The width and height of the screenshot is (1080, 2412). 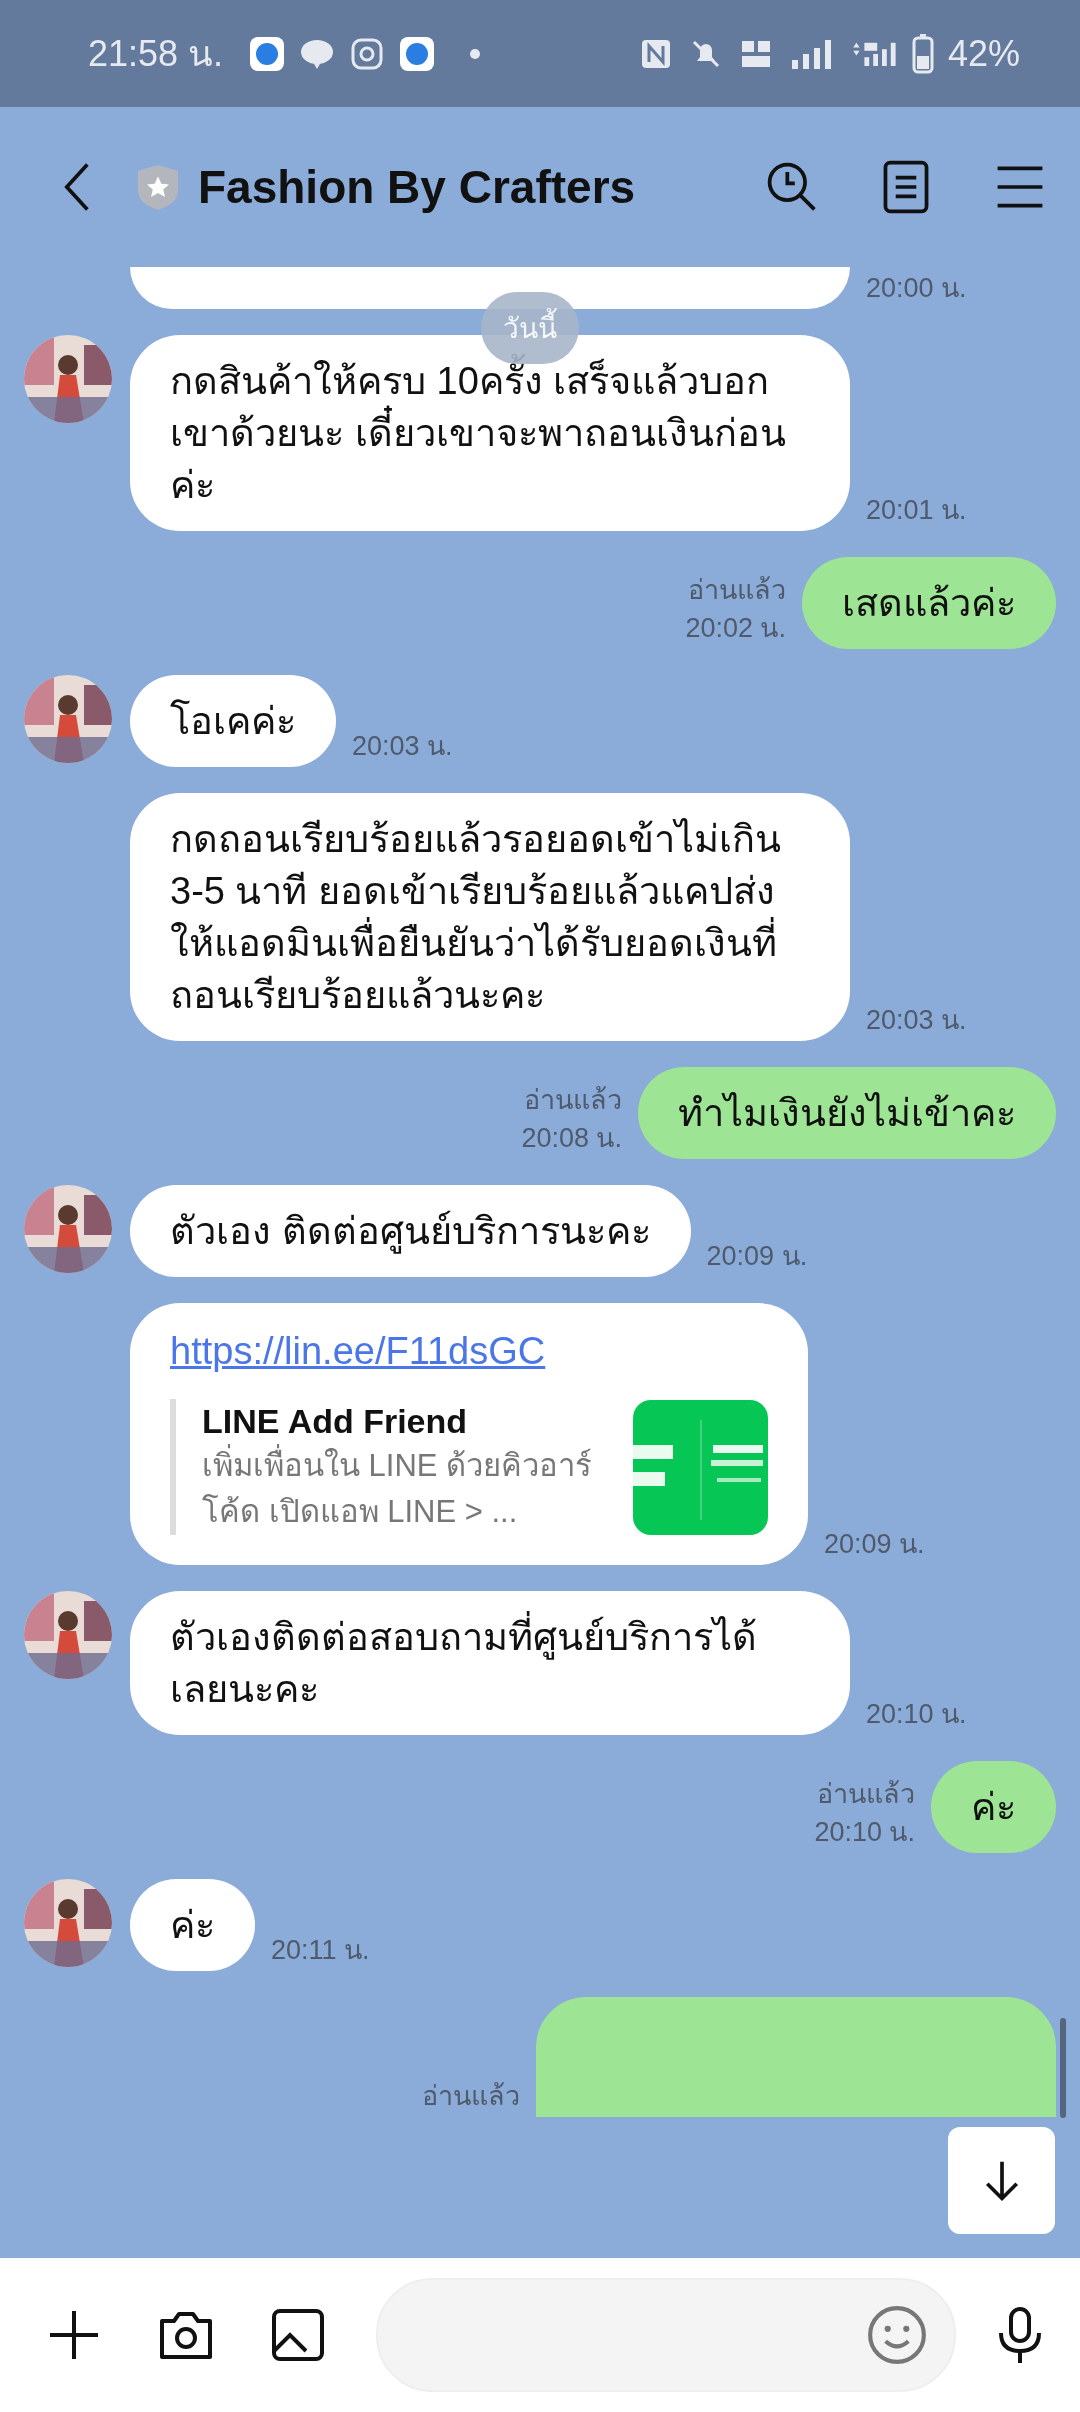 What do you see at coordinates (929, 603) in the screenshot?
I see `message-bubble: เสดแล้วค่ะ` at bounding box center [929, 603].